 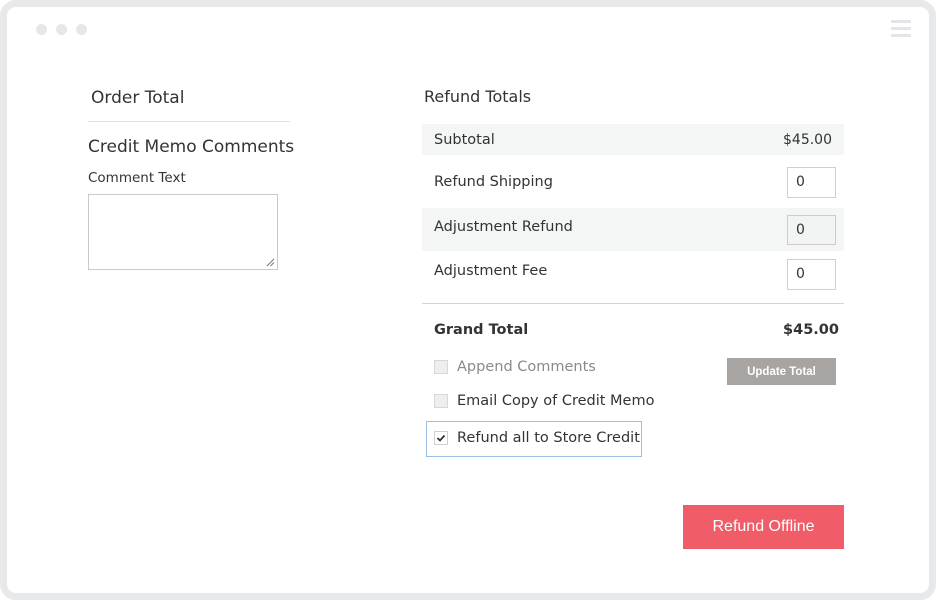 I want to click on grand-total-value: $45.00, so click(x=811, y=330).